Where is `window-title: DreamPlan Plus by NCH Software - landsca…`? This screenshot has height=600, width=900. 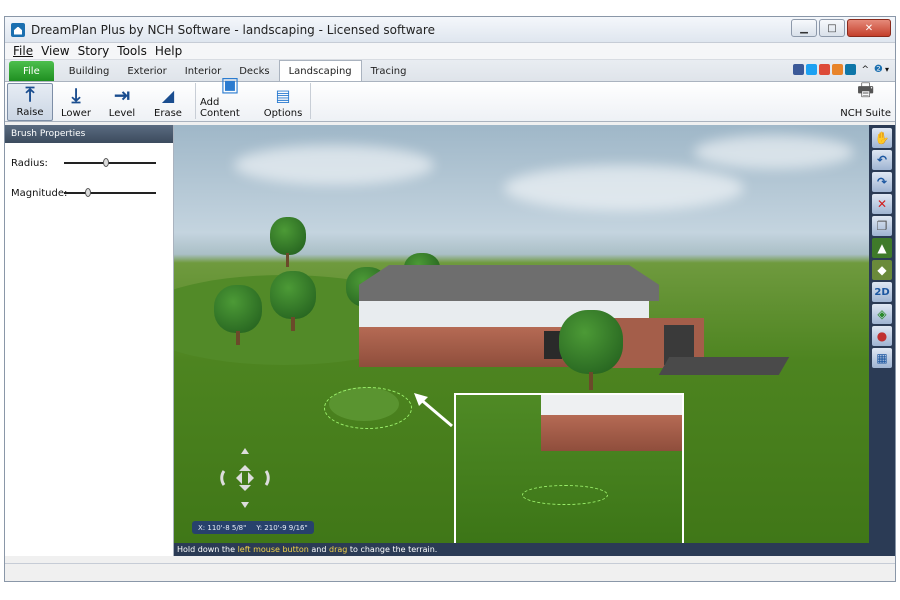
window-title: DreamPlan Plus by NCH Software - landsca… is located at coordinates (233, 29).